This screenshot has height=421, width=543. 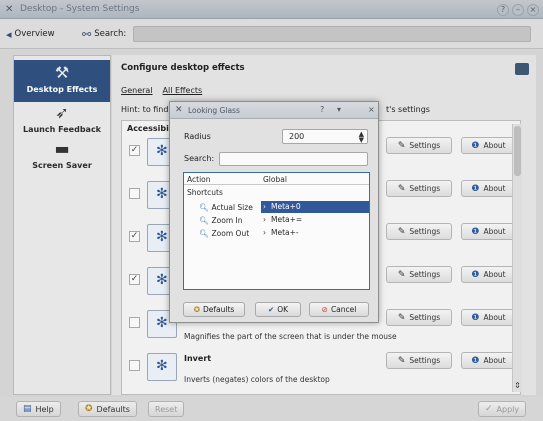 I want to click on desktop-effects-icon: ⚒, so click(x=62, y=72).